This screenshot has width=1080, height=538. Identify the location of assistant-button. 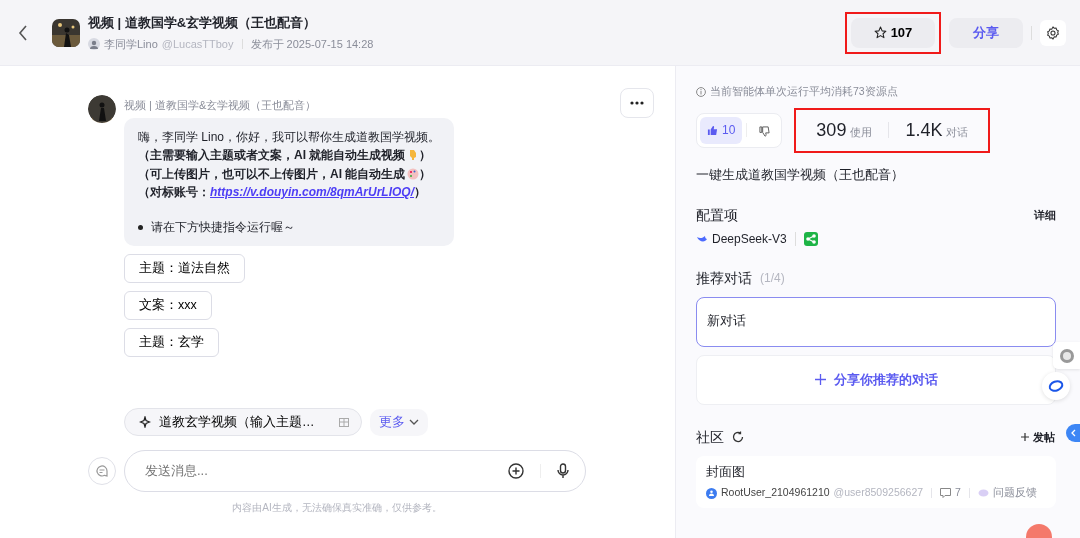
(1056, 386).